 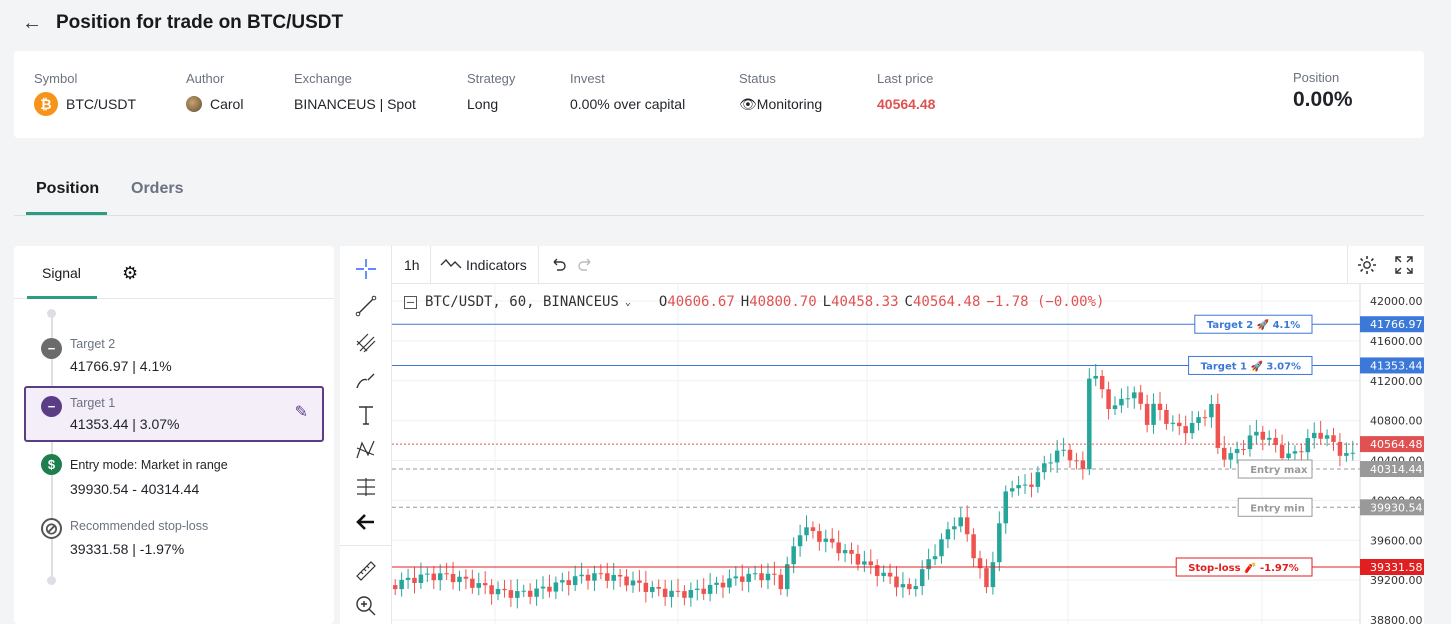 I want to click on price-axis-tag-label: 41353.44, so click(x=1396, y=365).